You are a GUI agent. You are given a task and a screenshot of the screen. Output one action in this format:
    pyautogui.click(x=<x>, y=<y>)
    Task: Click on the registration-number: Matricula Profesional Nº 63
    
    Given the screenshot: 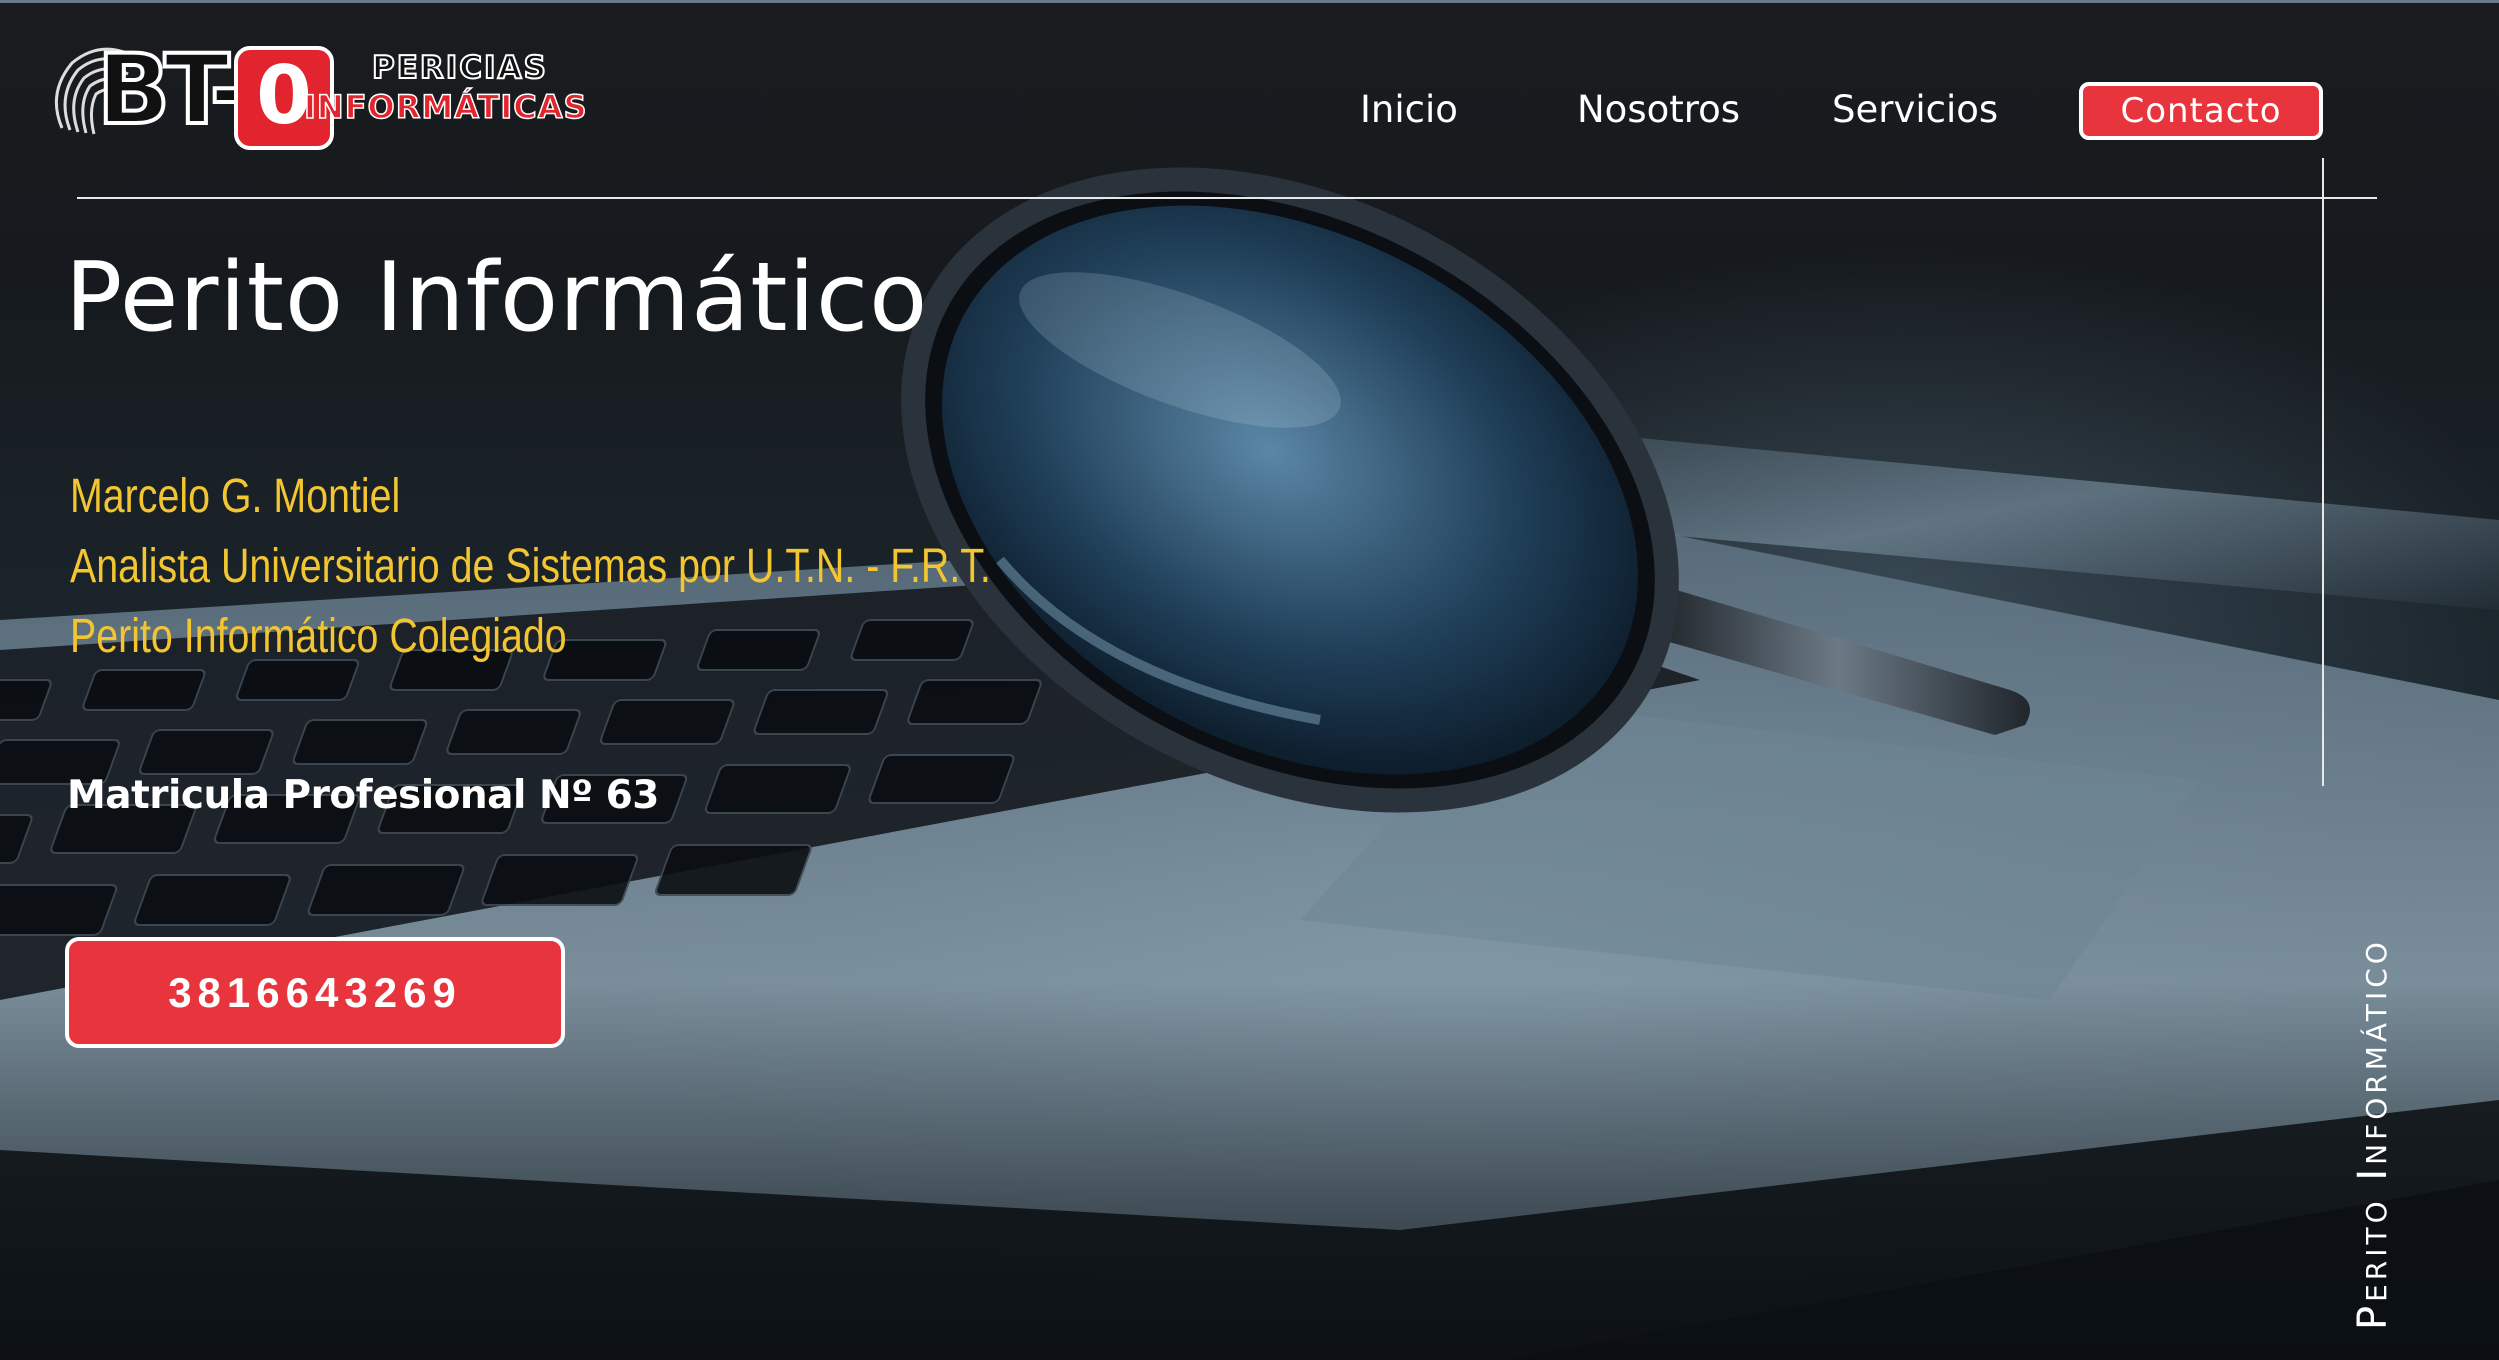 What is the action you would take?
    pyautogui.click(x=363, y=795)
    